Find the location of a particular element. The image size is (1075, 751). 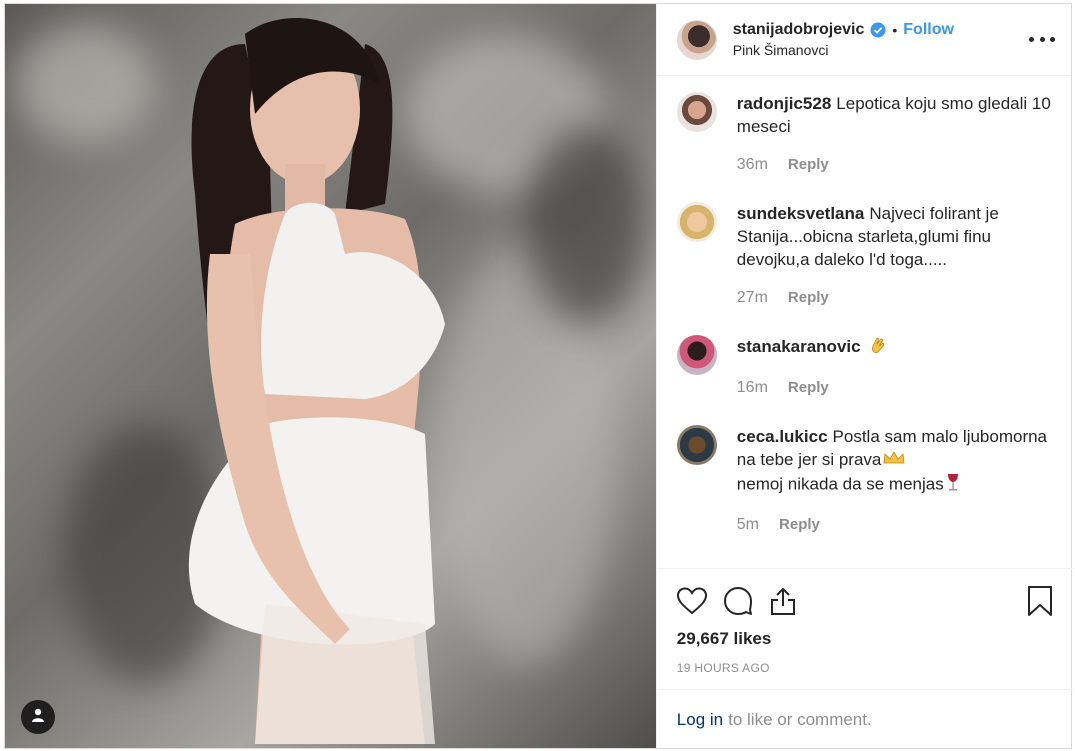

login-prompt-text: to like or comment. is located at coordinates (800, 719).